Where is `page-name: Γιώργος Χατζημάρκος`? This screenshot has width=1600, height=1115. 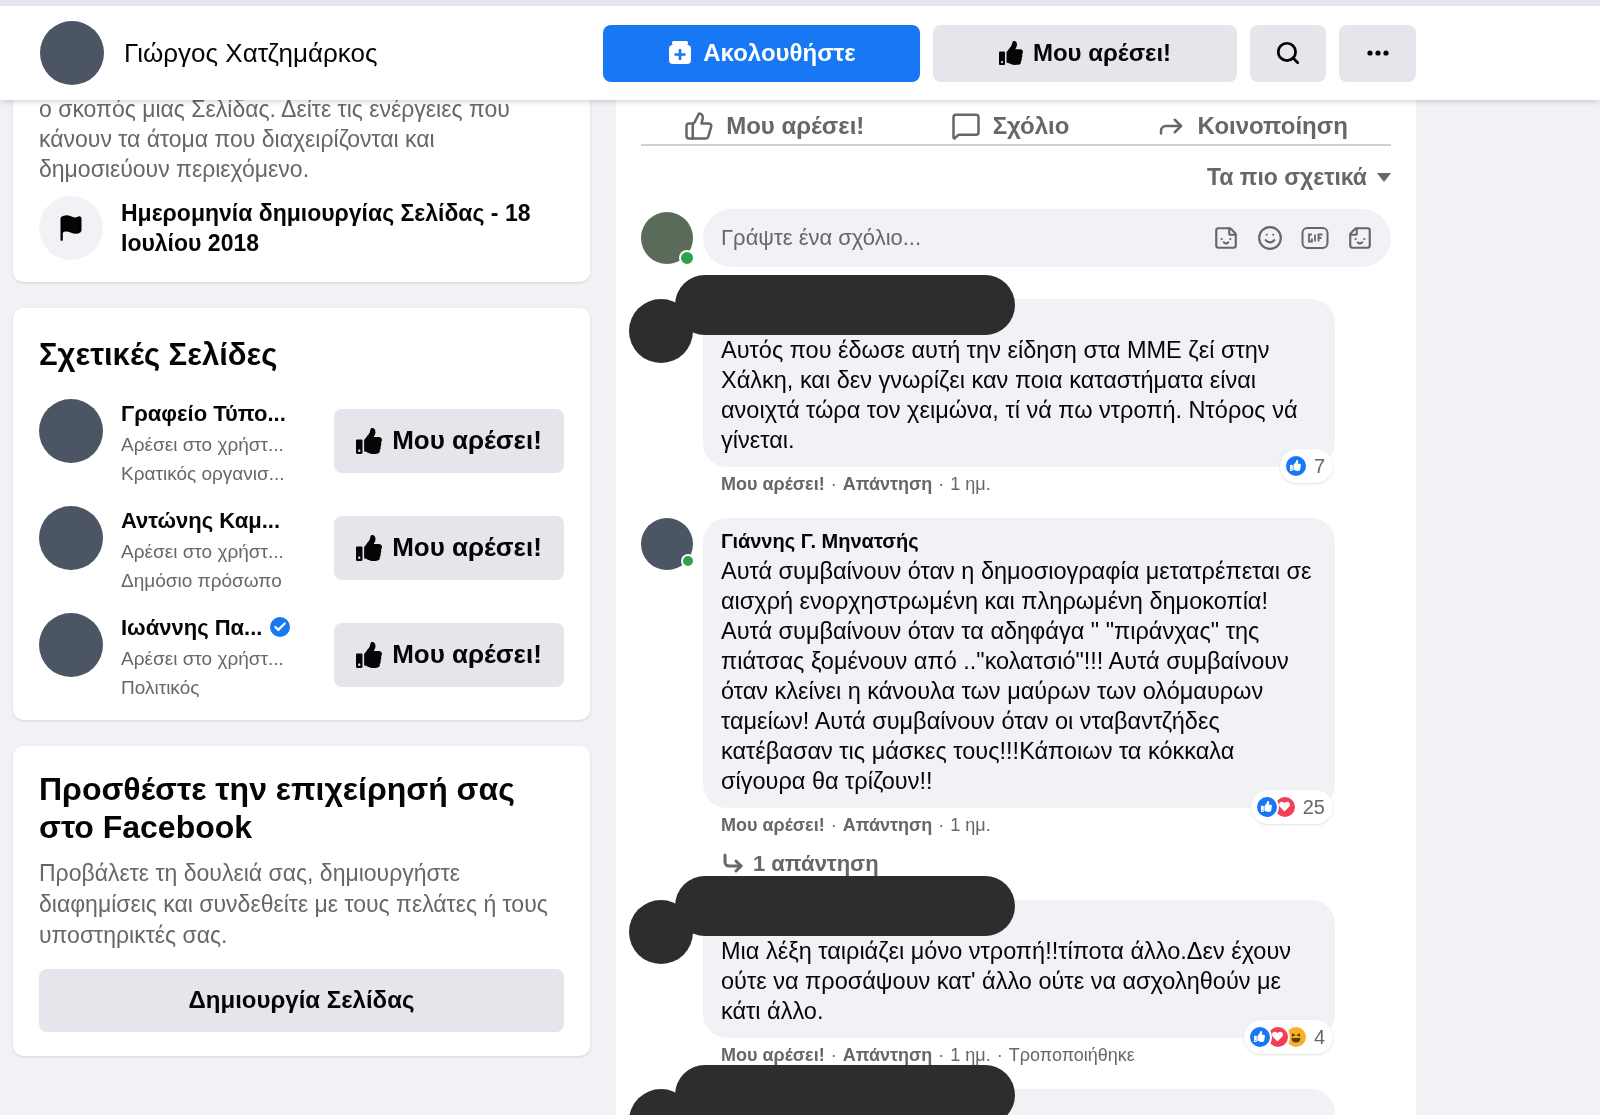
page-name: Γιώργος Χατζημάρκος is located at coordinates (251, 53).